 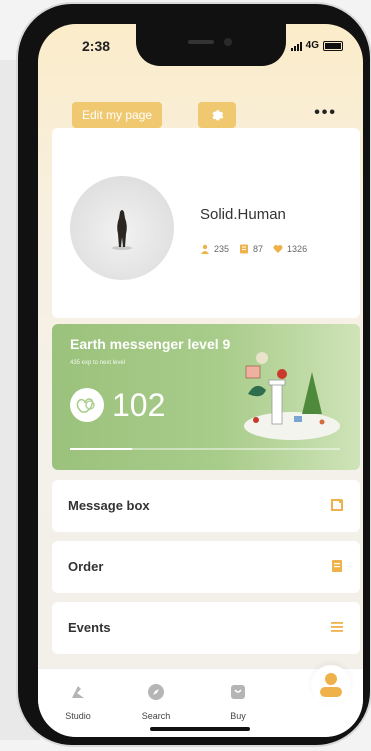 I want to click on compass-icon, so click(x=156, y=692).